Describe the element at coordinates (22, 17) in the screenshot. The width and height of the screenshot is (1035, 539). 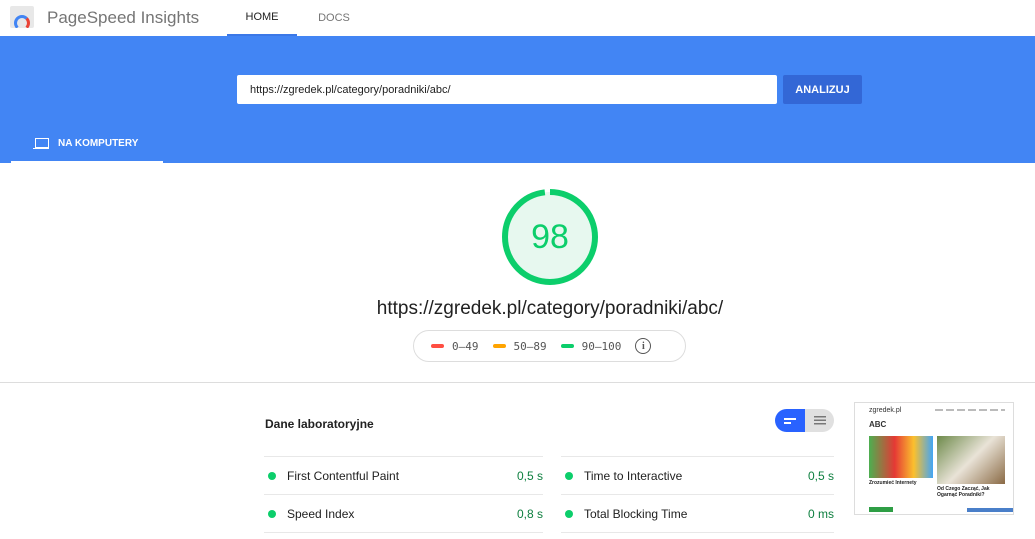
I see `pagespeed-logo-icon` at that location.